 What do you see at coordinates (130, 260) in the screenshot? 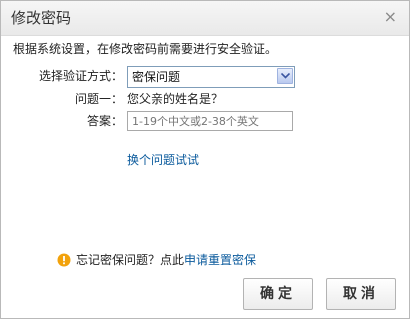
I see `forgot-question-text: 忘记密保问题？点此` at bounding box center [130, 260].